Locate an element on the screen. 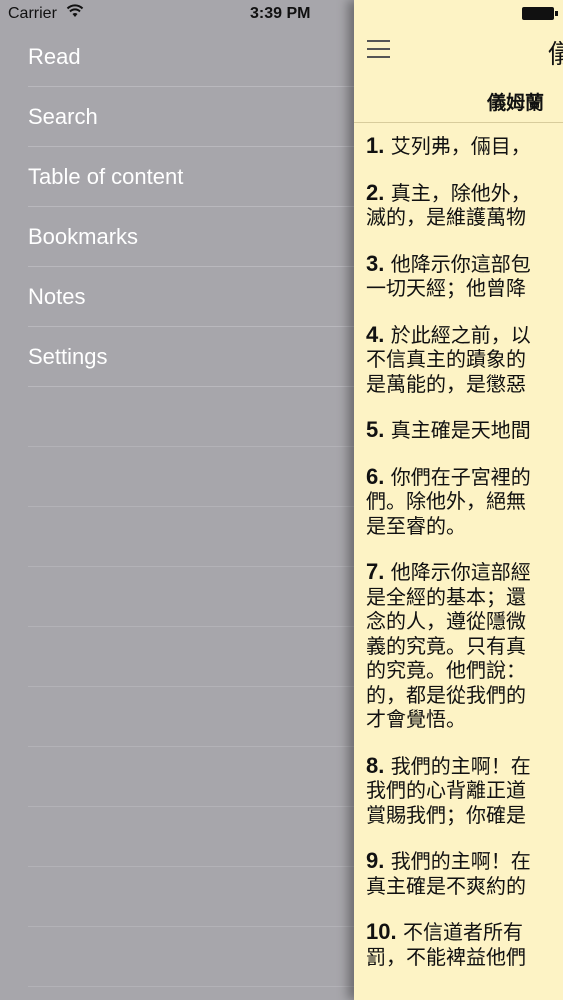 The height and width of the screenshot is (1000, 563). verse-line: 2. 真主，除他外， is located at coordinates (464, 192).